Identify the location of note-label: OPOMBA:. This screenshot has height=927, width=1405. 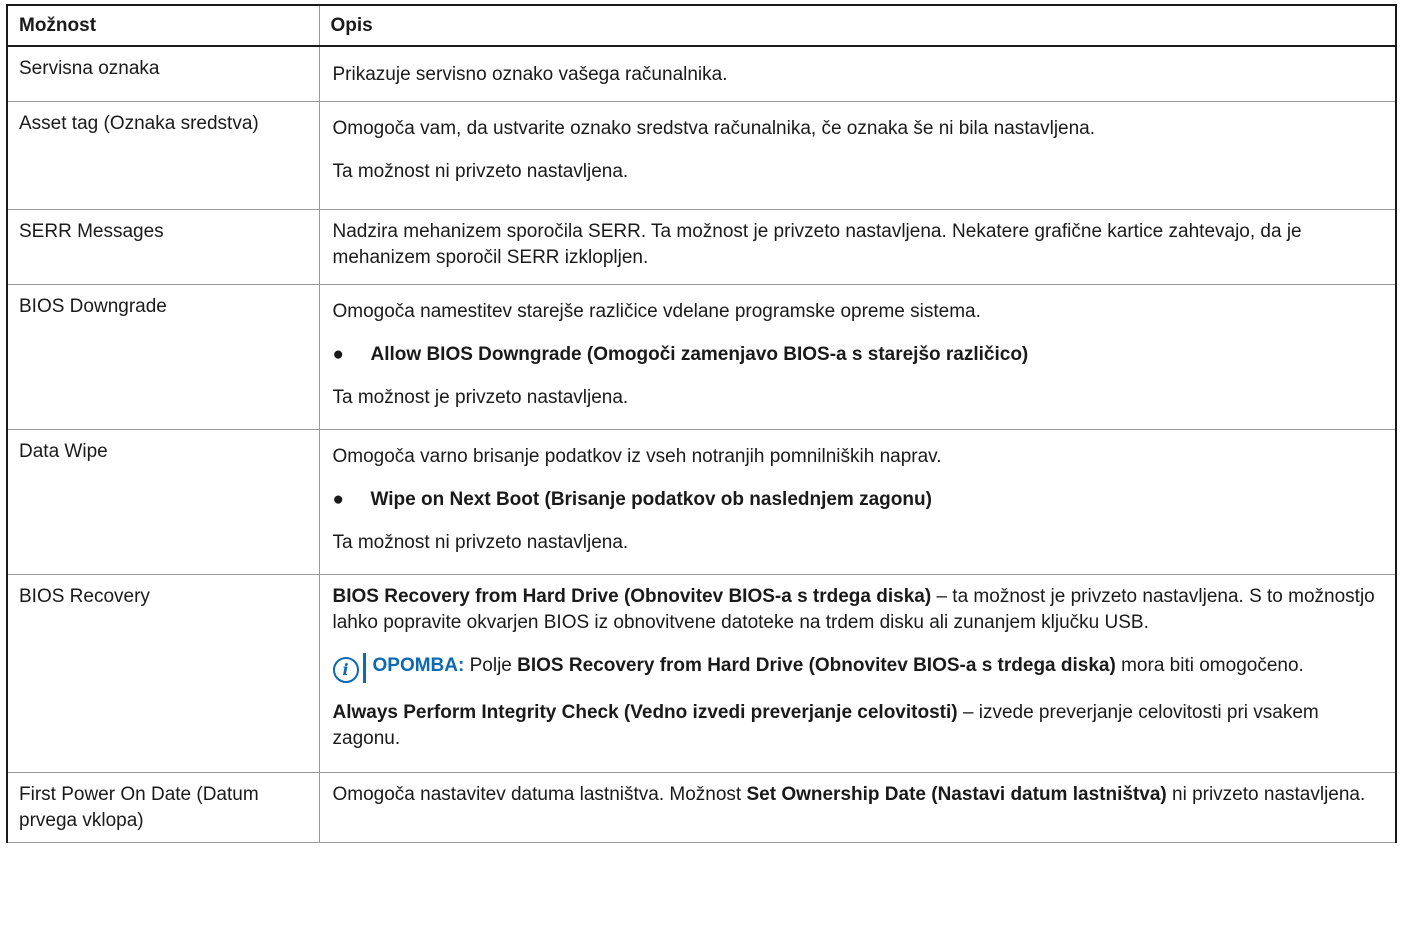
(418, 665).